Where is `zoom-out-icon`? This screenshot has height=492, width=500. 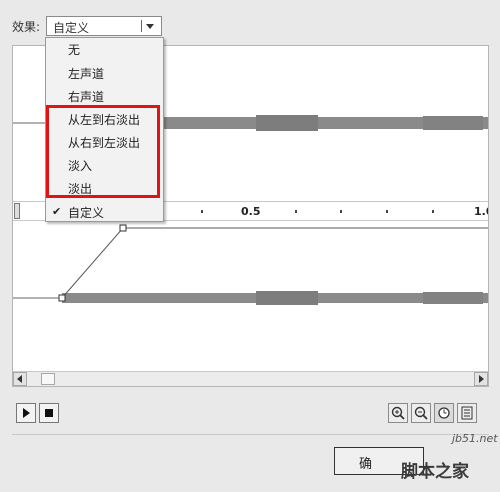
zoom-out-icon is located at coordinates (421, 413).